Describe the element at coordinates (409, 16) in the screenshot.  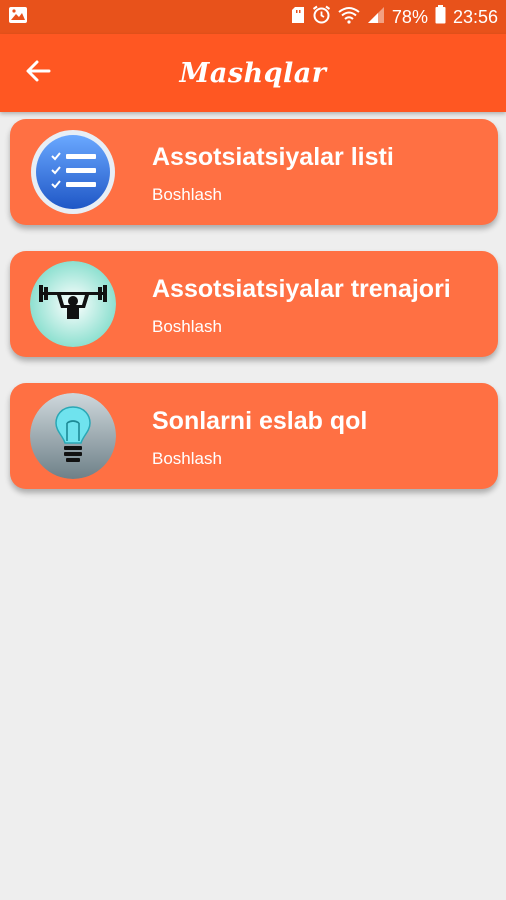
I see `battery-percent: 78%` at that location.